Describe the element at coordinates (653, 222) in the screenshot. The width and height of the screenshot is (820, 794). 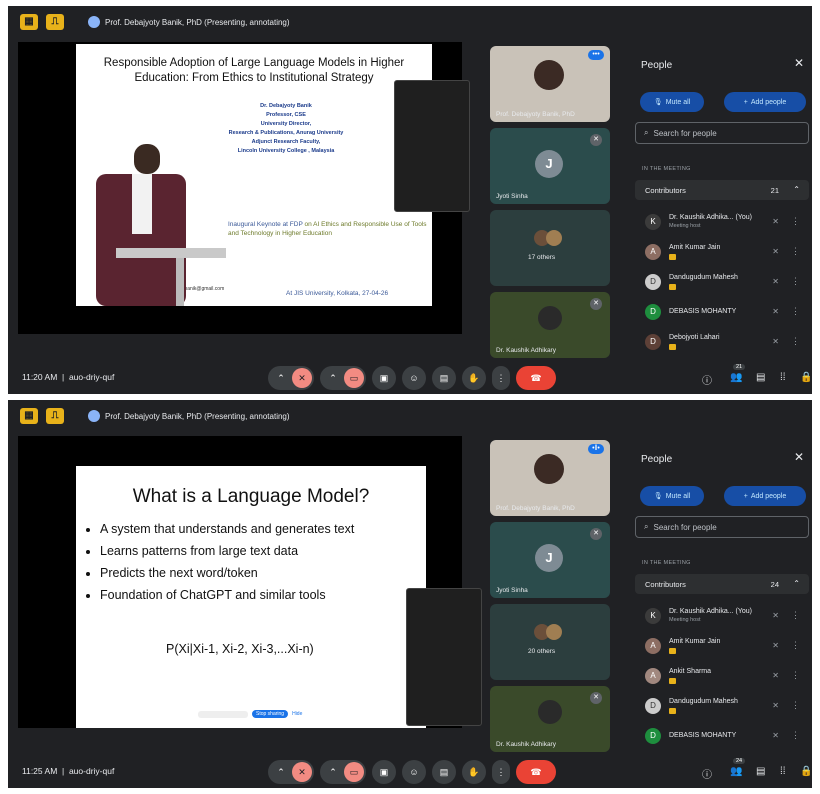
I see `participant-avatar: K` at that location.